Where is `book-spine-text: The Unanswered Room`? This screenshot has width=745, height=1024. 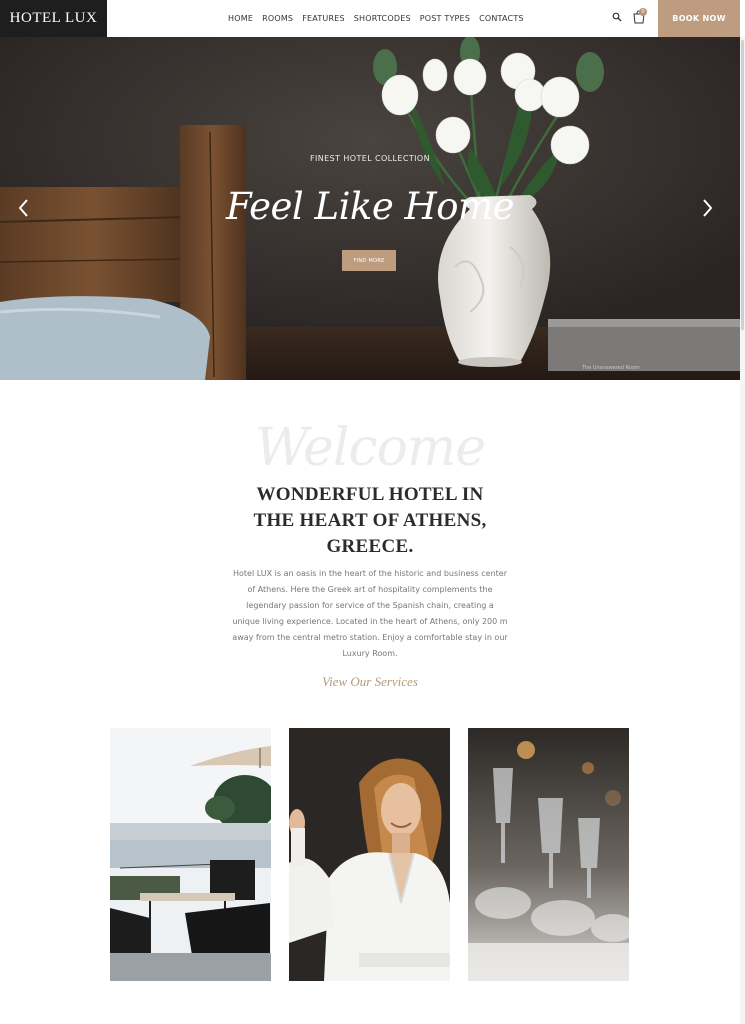
book-spine-text: The Unanswered Room is located at coordinates (610, 368).